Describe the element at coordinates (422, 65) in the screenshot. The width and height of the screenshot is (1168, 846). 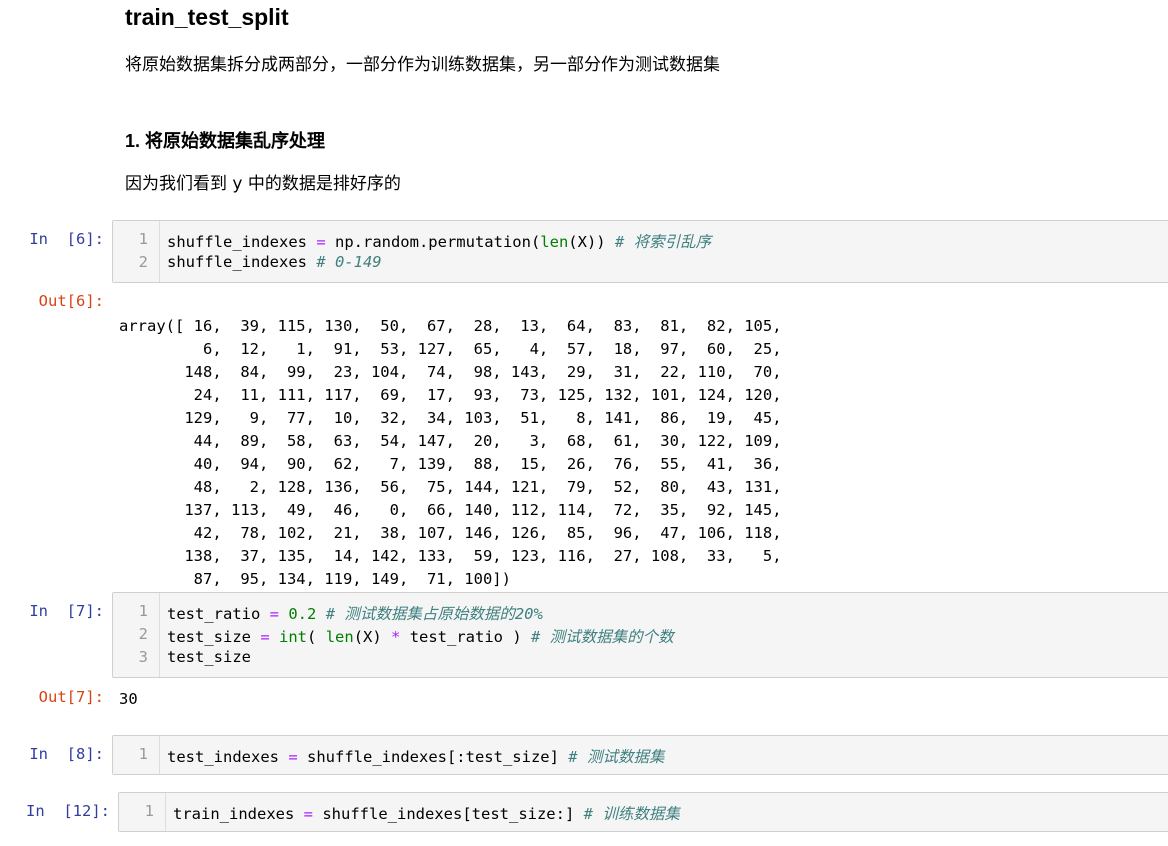
I see `intro-paragraph: 将原始数据集拆分成两部分，一部分作为训练数据集，另一部分作为测试数据集` at that location.